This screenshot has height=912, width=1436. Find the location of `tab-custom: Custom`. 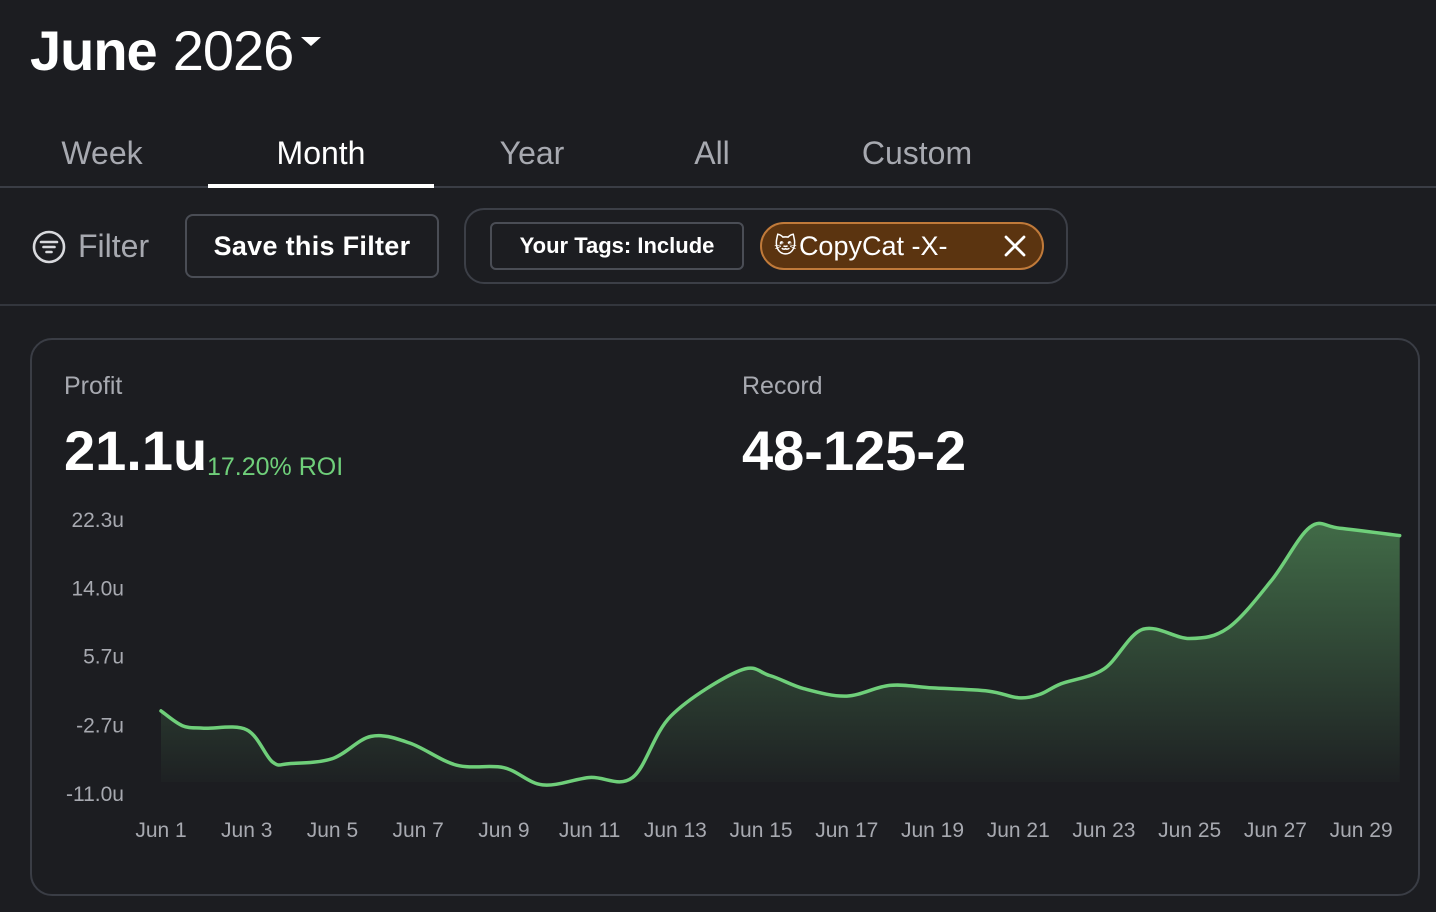

tab-custom: Custom is located at coordinates (917, 153).